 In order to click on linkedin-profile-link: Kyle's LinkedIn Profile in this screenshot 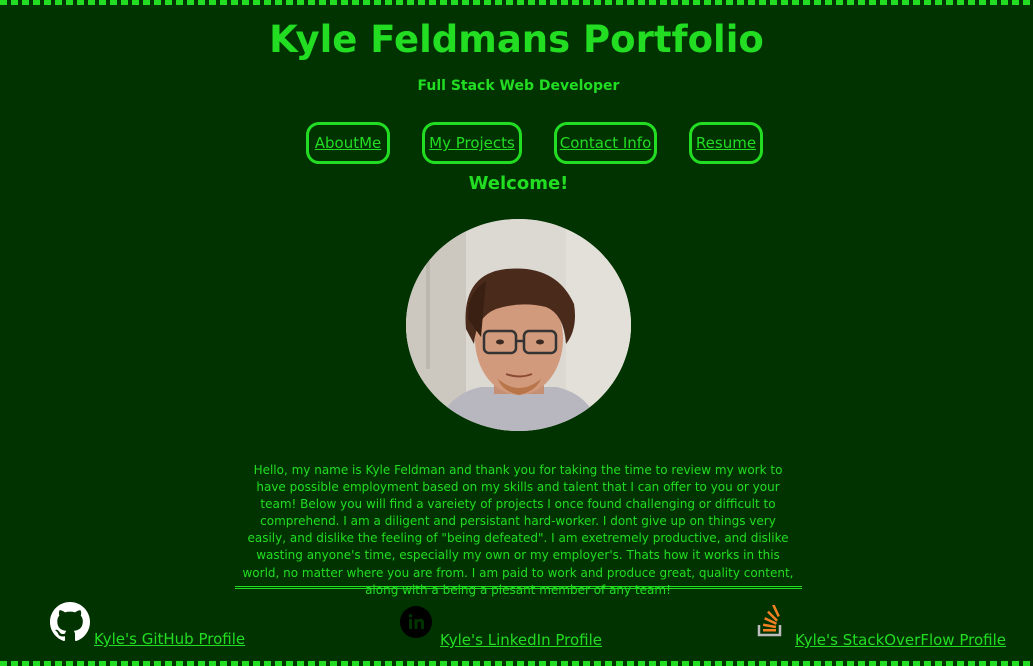, I will do `click(521, 640)`.